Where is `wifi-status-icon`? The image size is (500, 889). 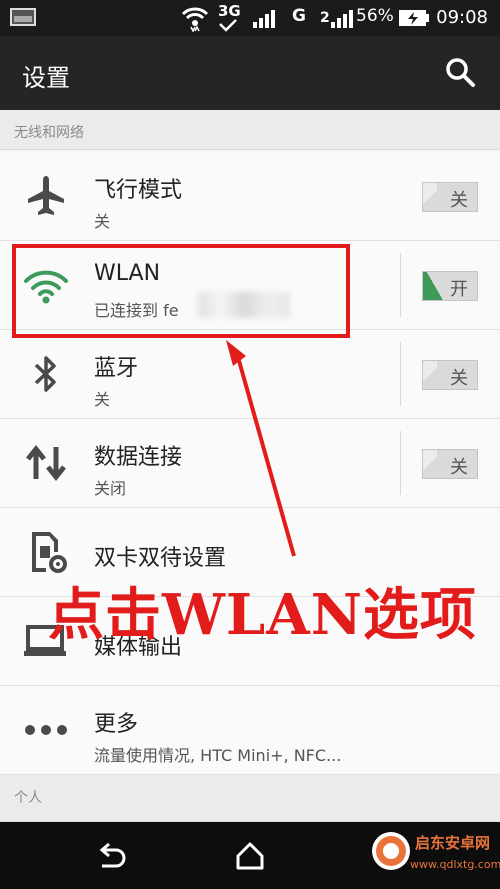 wifi-status-icon is located at coordinates (195, 19).